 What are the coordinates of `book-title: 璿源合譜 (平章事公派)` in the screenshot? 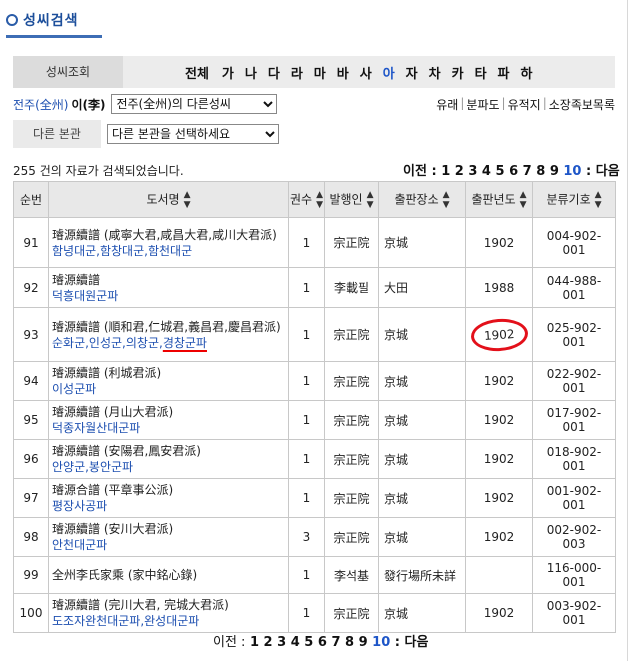 It's located at (113, 490).